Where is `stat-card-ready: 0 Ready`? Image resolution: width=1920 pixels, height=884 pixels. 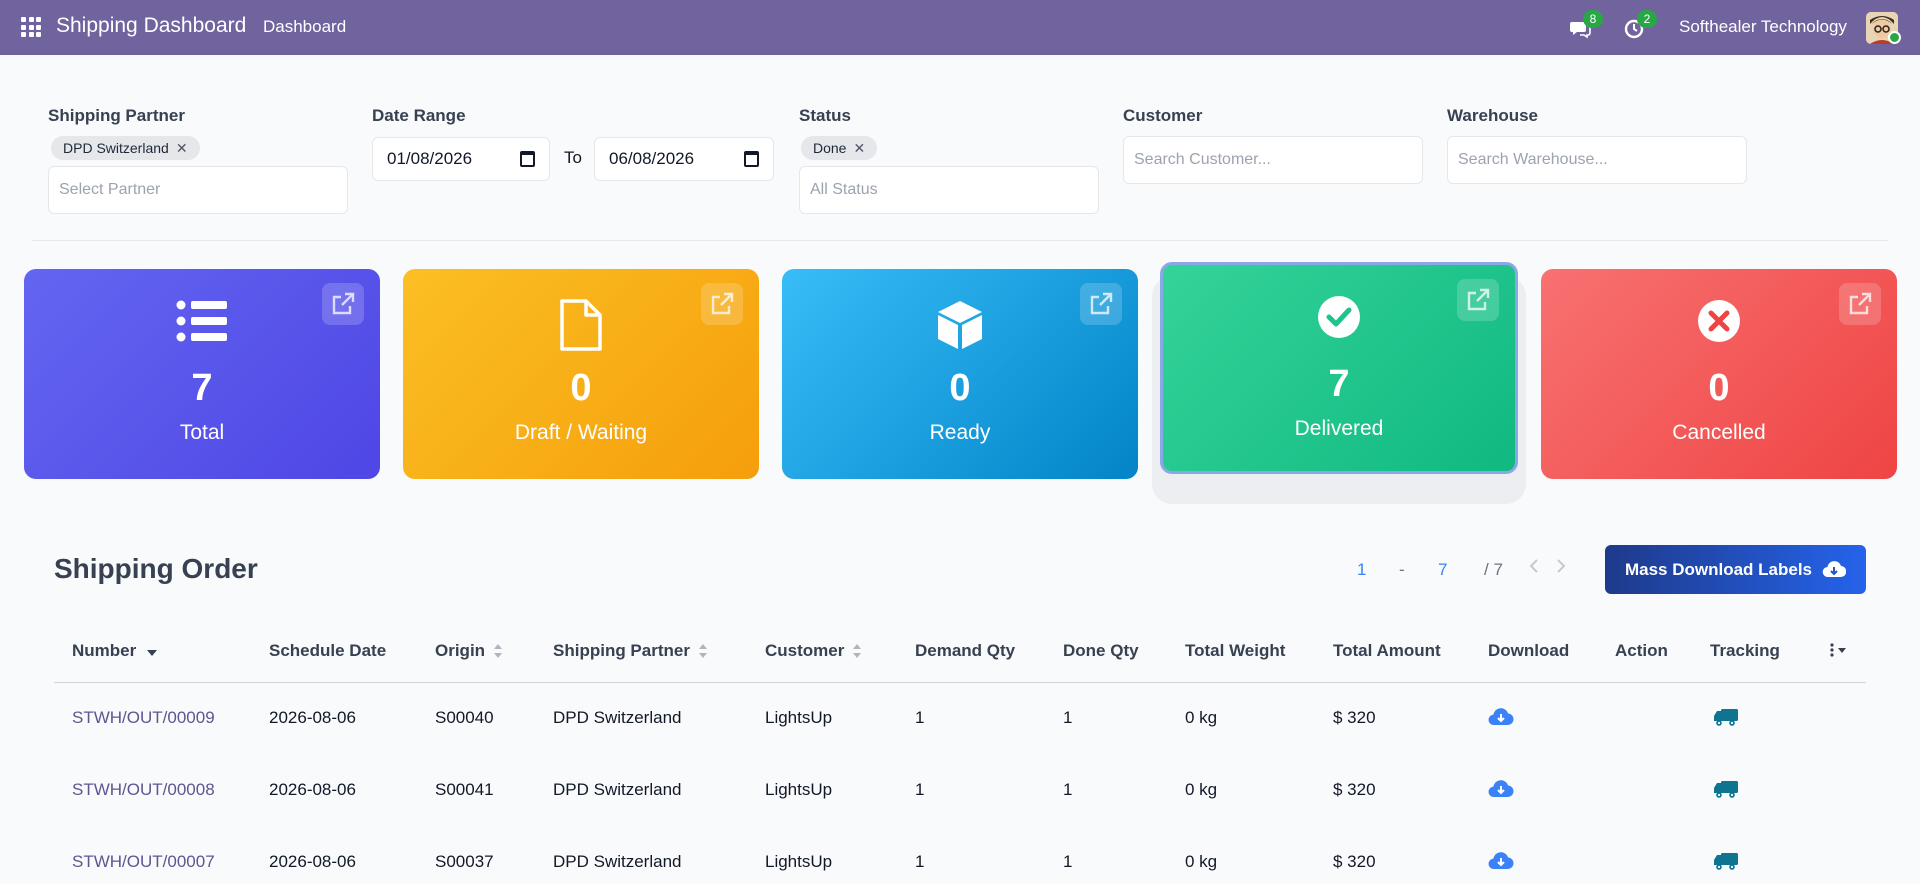
stat-card-ready: 0 Ready is located at coordinates (960, 374).